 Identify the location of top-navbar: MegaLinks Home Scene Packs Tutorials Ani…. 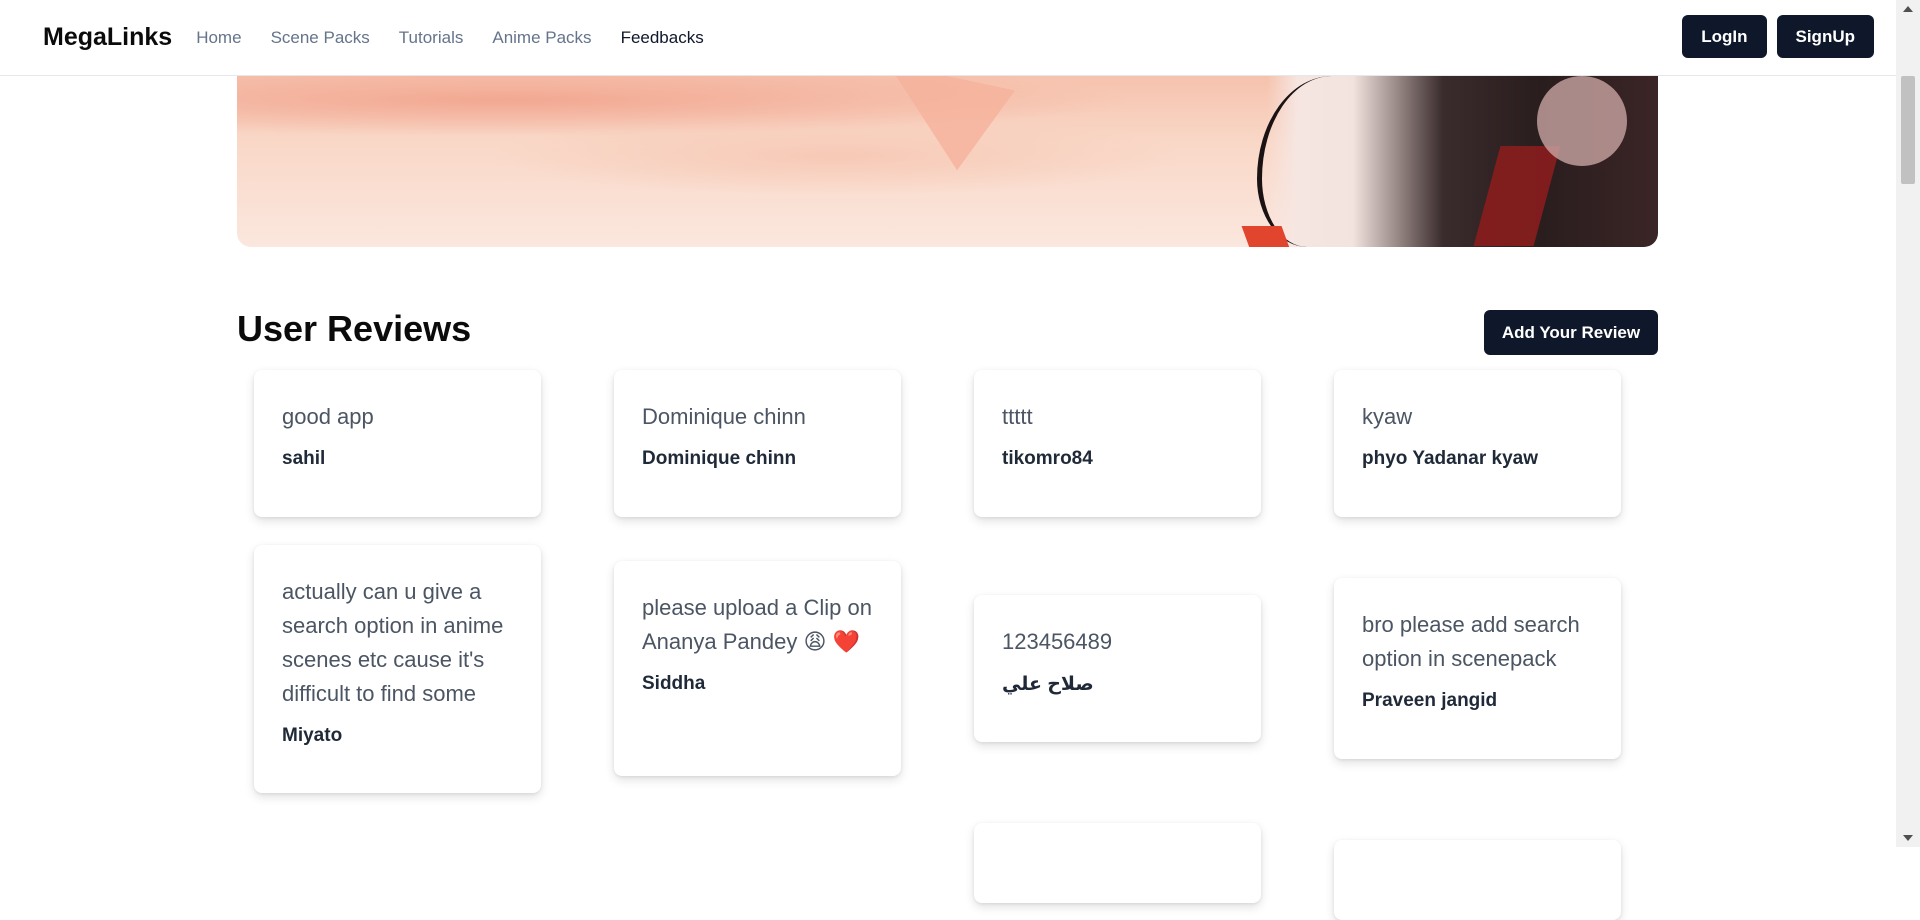
(948, 38).